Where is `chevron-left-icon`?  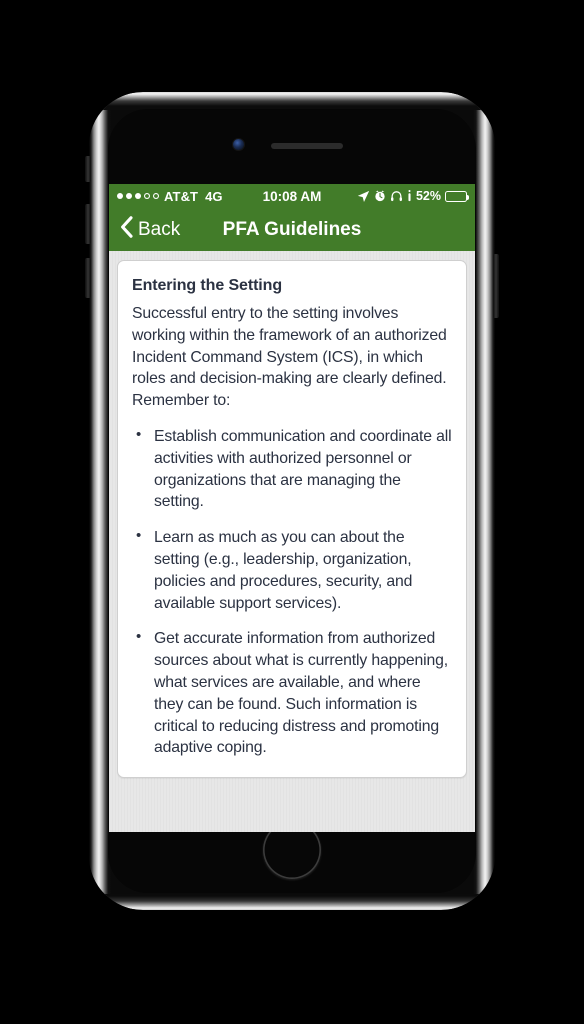
chevron-left-icon is located at coordinates (126, 229).